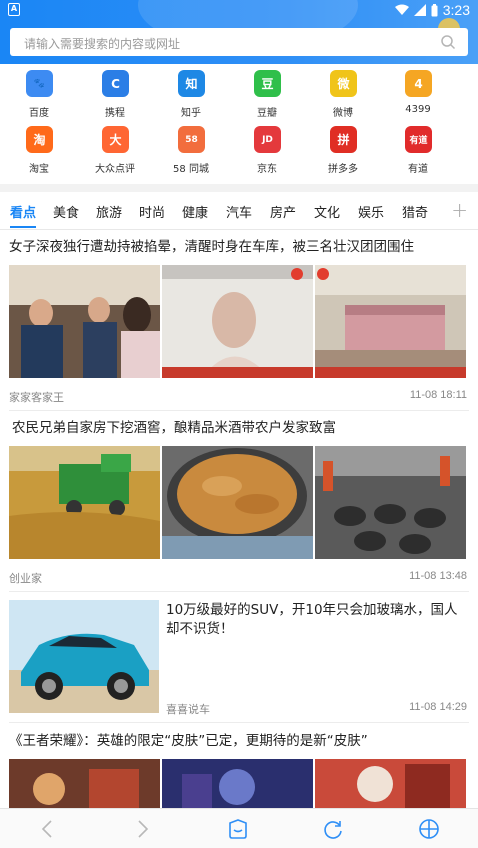  What do you see at coordinates (267, 169) in the screenshot?
I see `quick-link-label: 京东` at bounding box center [267, 169].